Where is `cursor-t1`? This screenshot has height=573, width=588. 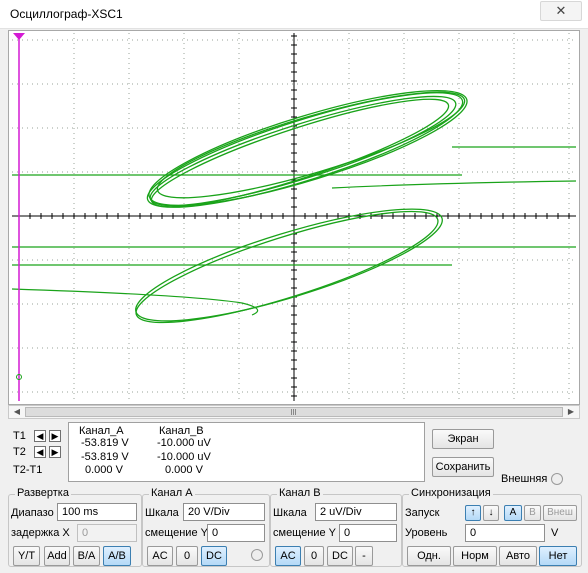 cursor-t1 is located at coordinates (19, 217).